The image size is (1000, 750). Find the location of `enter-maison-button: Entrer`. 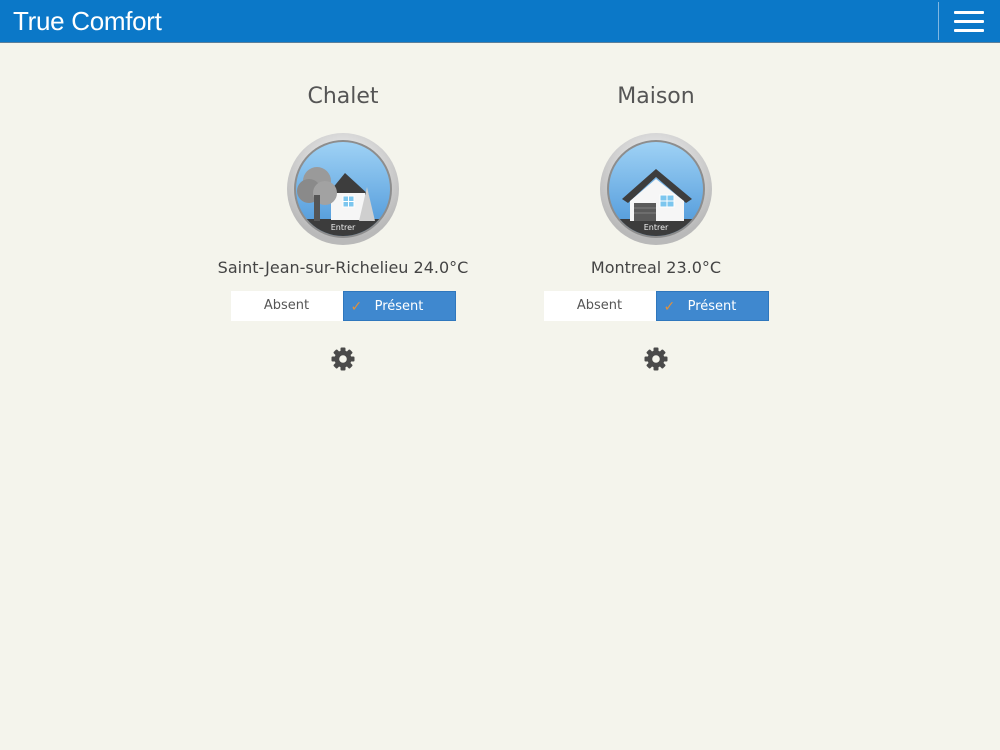

enter-maison-button: Entrer is located at coordinates (656, 189).